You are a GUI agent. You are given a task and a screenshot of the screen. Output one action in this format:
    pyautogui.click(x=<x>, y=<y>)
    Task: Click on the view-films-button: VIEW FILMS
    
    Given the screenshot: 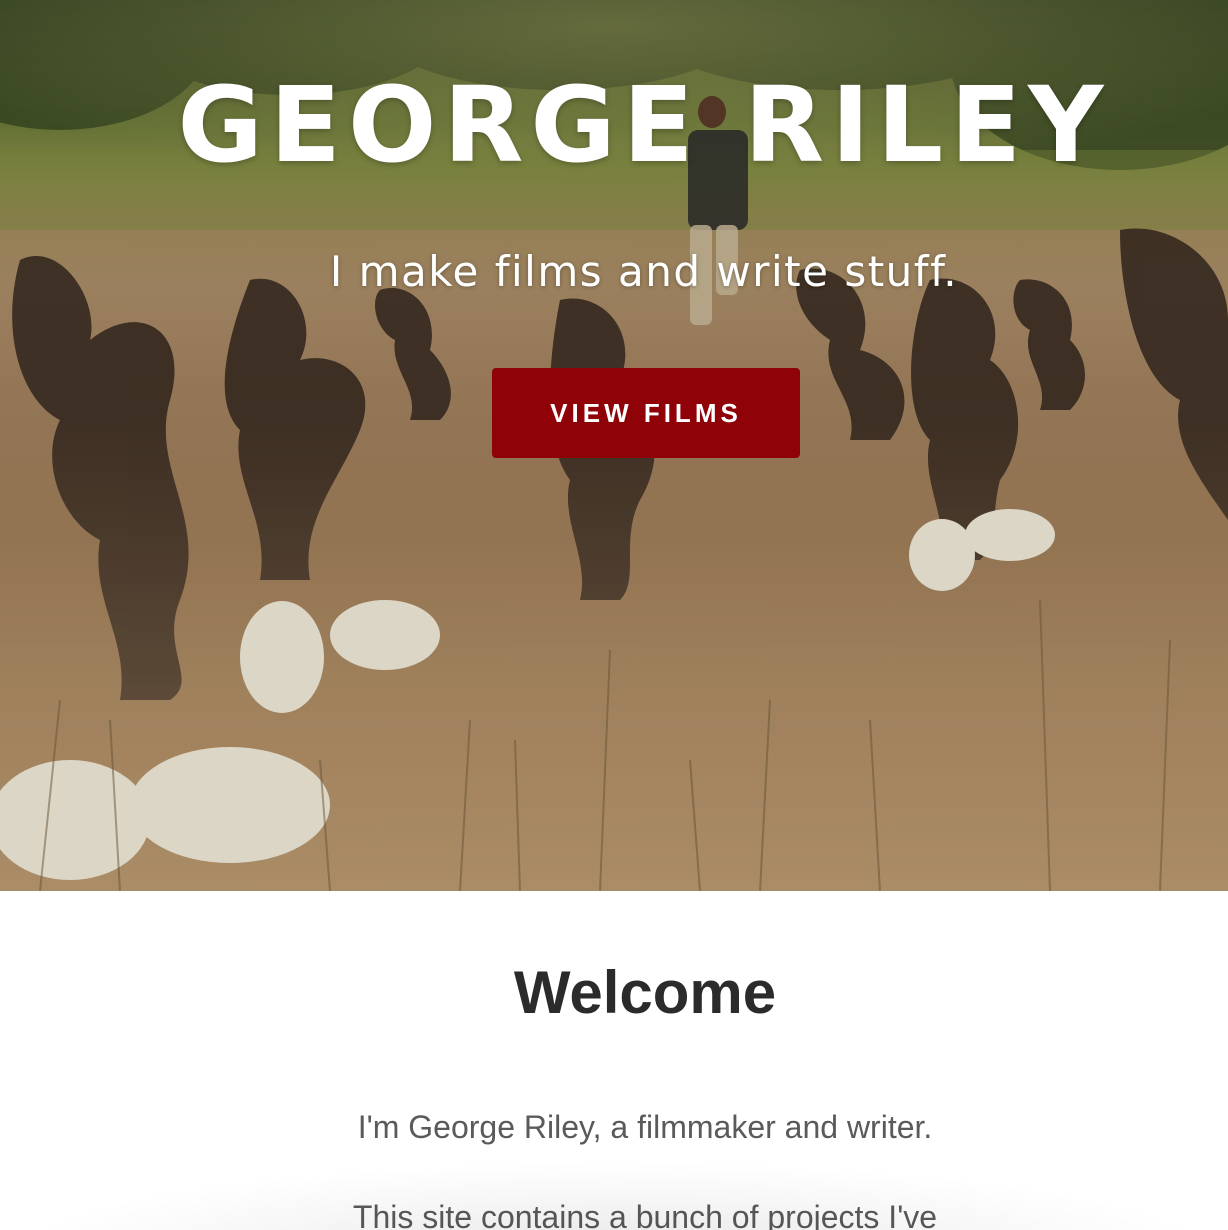 What is the action you would take?
    pyautogui.click(x=646, y=413)
    